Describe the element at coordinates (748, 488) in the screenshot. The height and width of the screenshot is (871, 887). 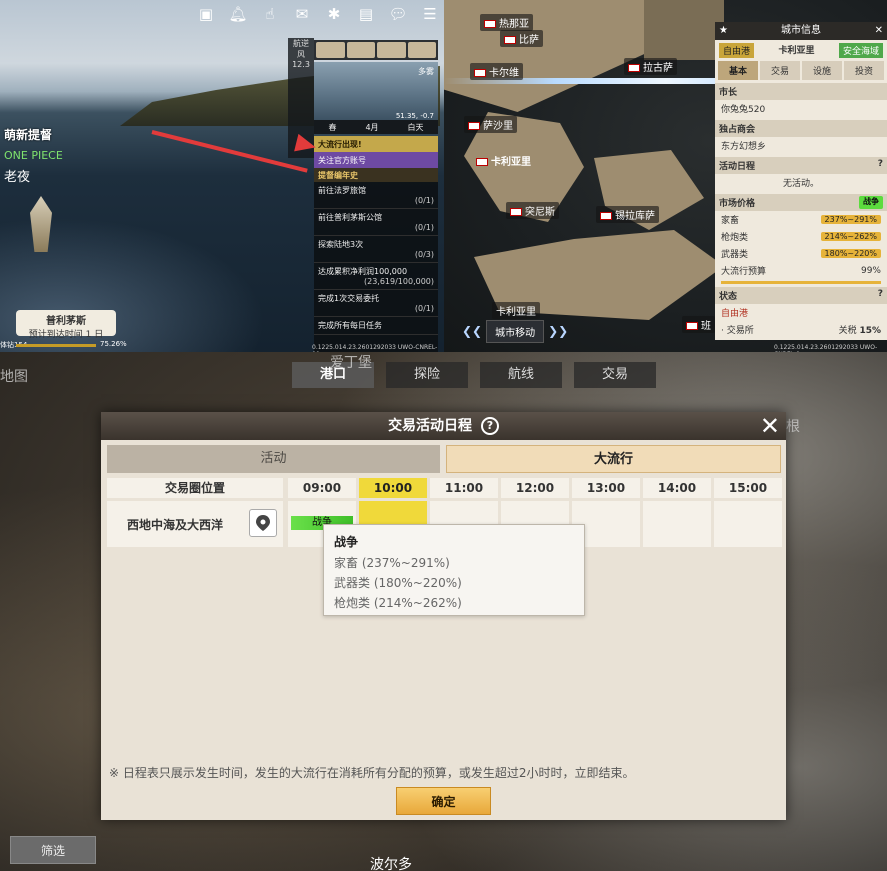
I see `time-header: 15:00` at that location.